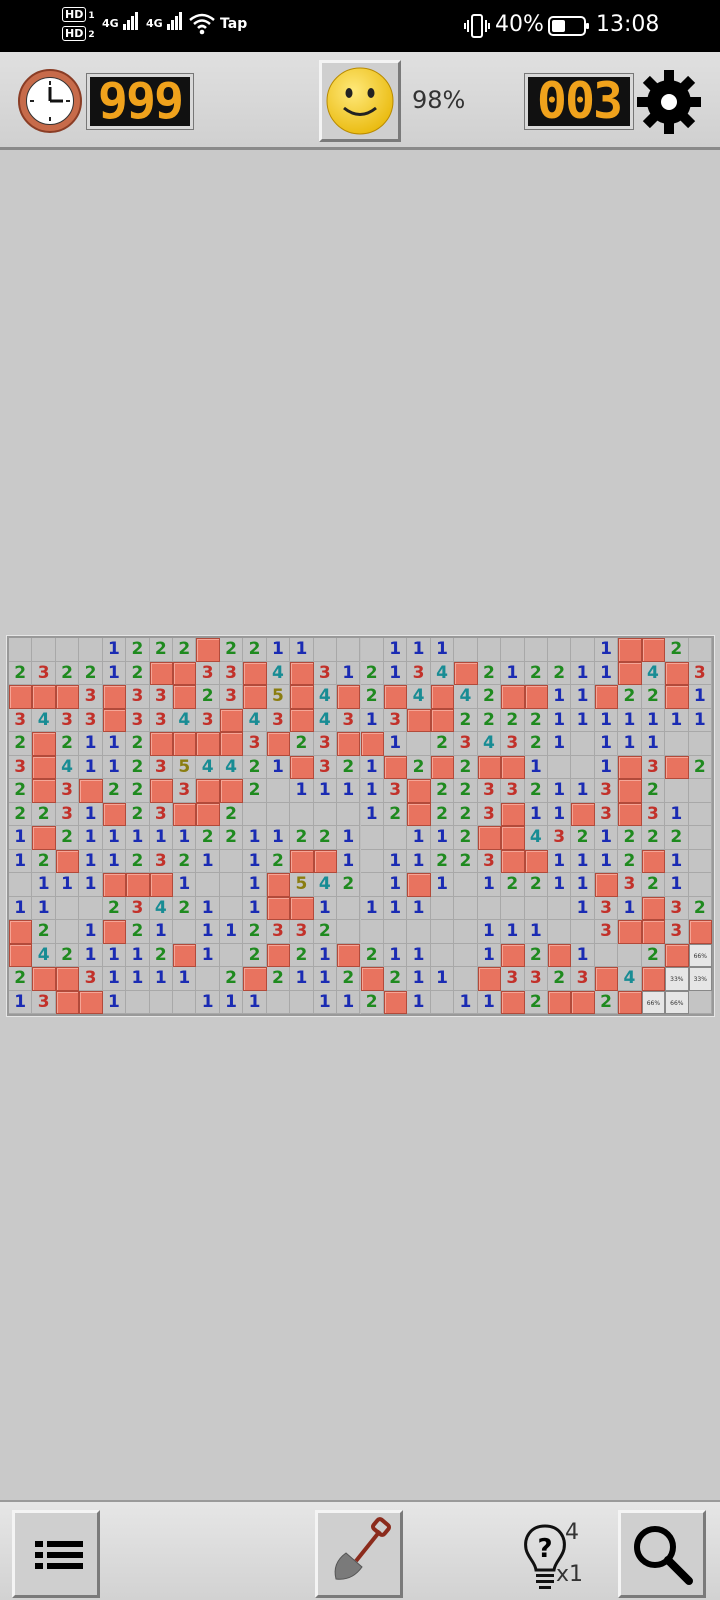  What do you see at coordinates (185, 767) in the screenshot?
I see `number-cell: 5` at bounding box center [185, 767].